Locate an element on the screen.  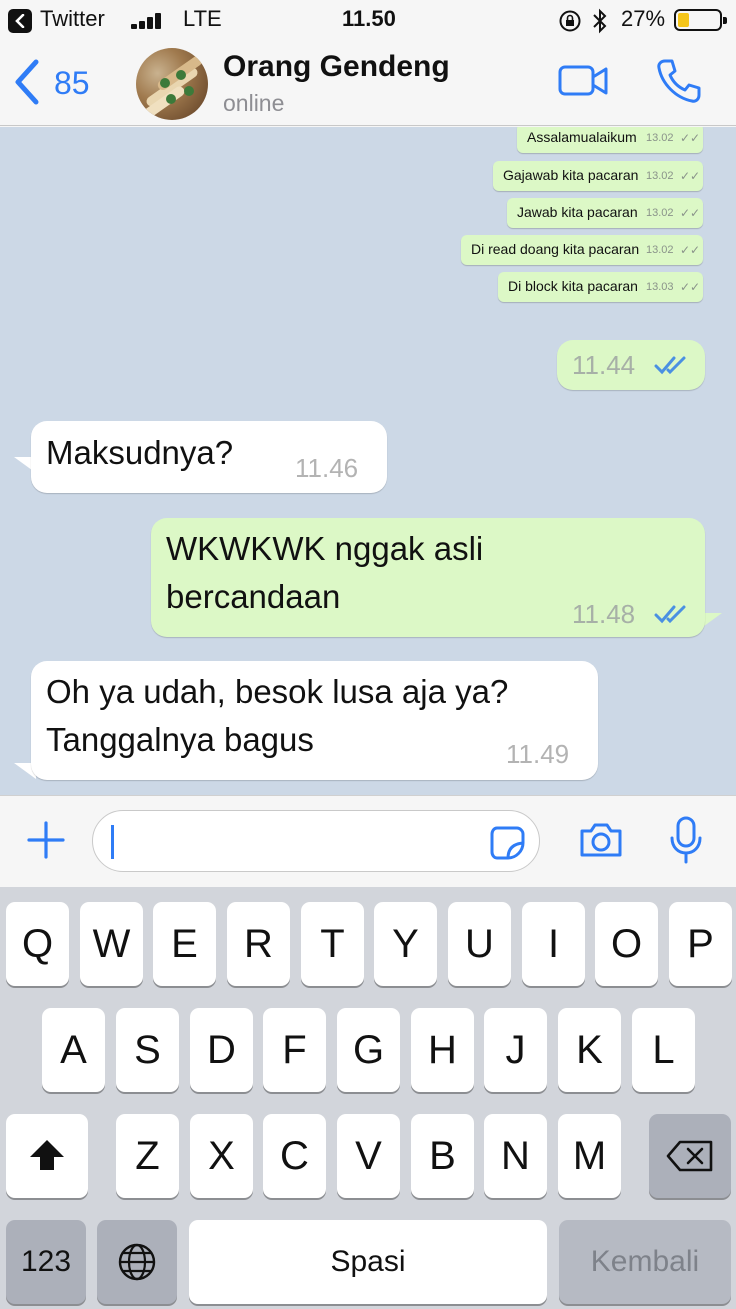
key-i: I is located at coordinates (553, 944).